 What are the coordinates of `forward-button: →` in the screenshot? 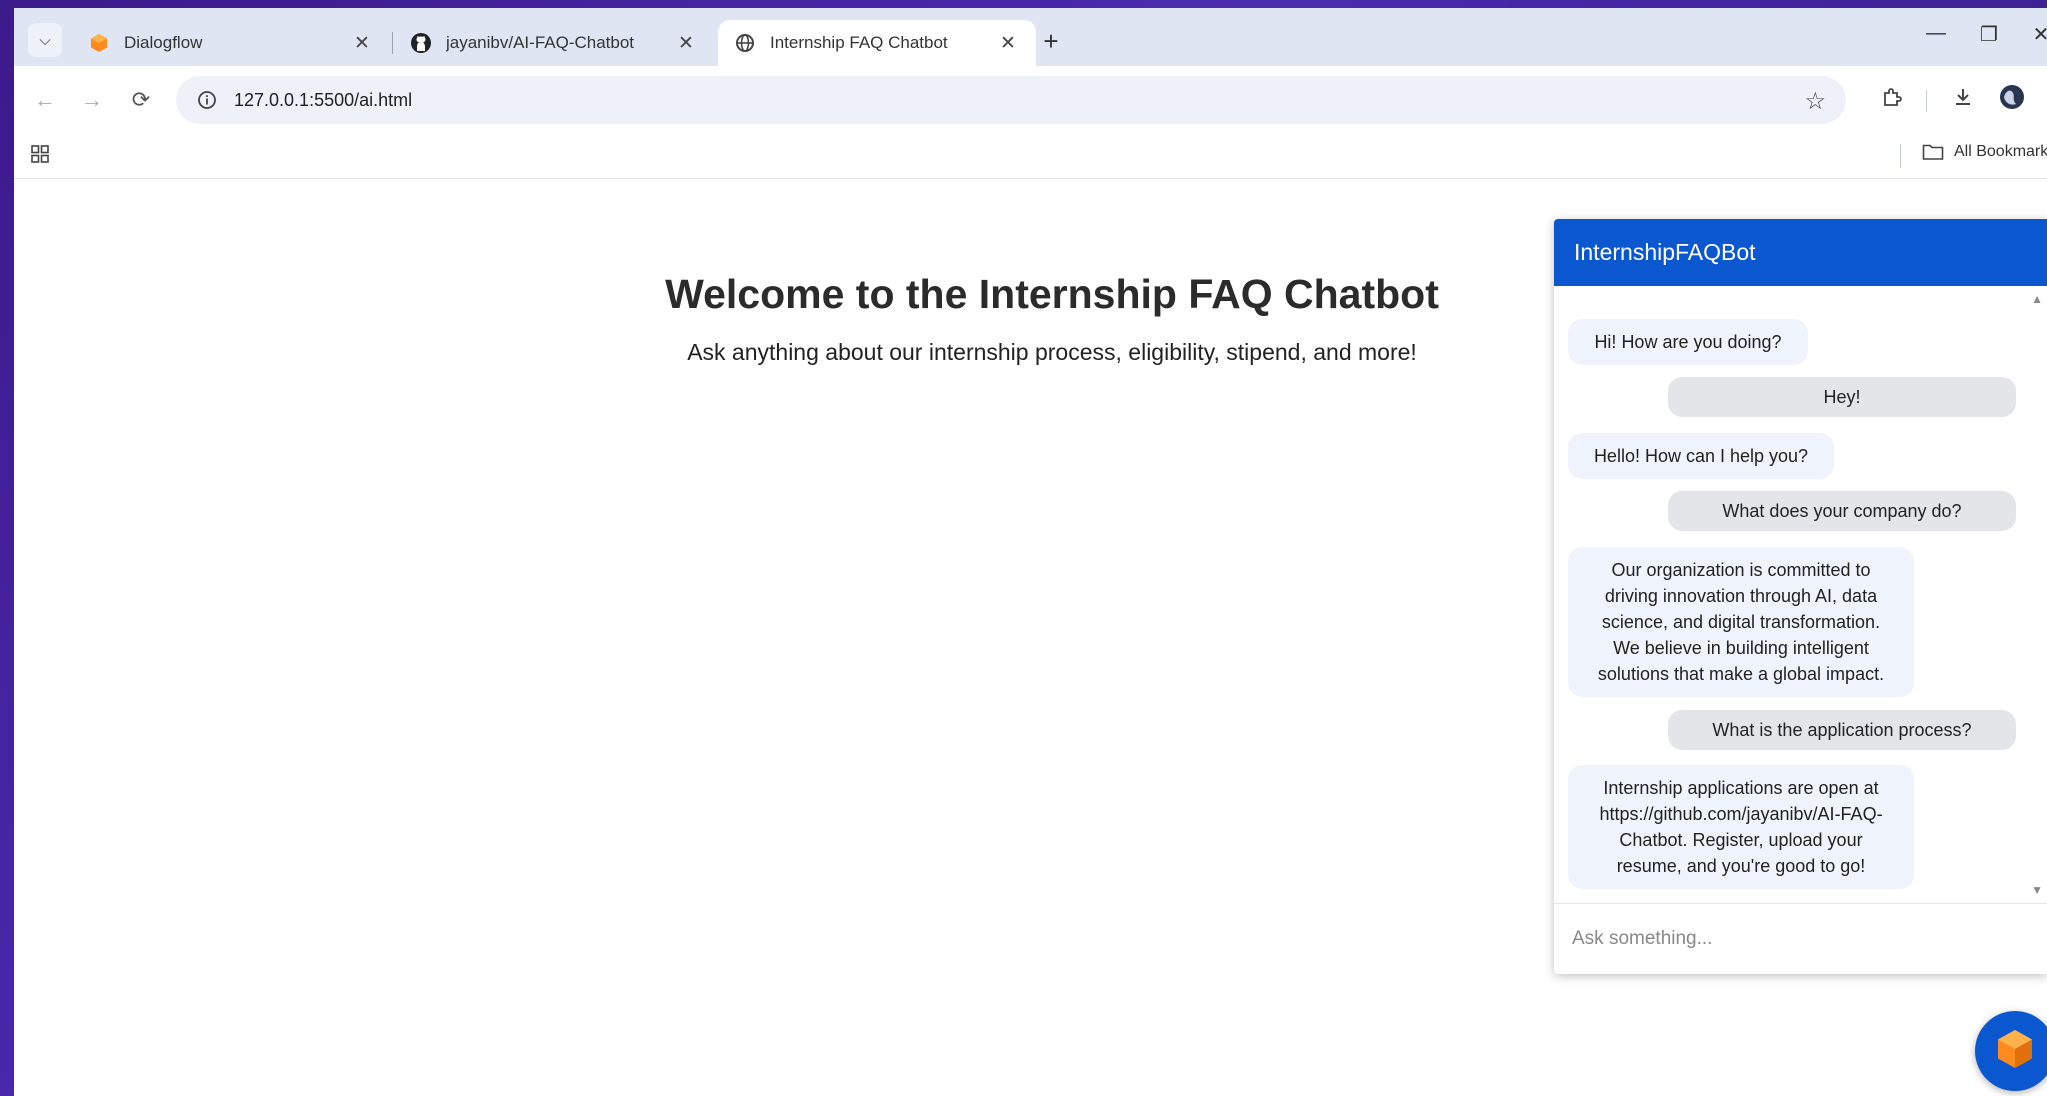 It's located at (92, 100).